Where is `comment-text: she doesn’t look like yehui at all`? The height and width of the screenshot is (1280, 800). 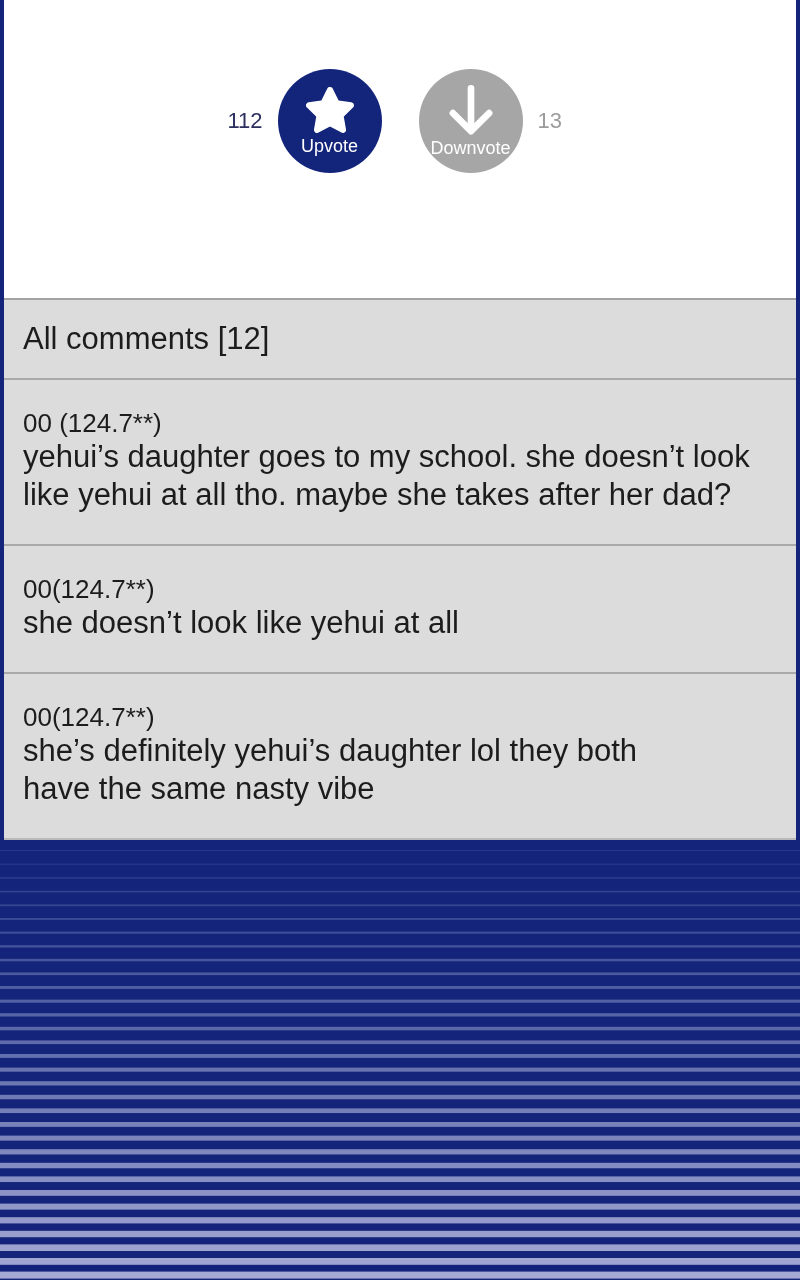
comment-text: she doesn’t look like yehui at all is located at coordinates (241, 623).